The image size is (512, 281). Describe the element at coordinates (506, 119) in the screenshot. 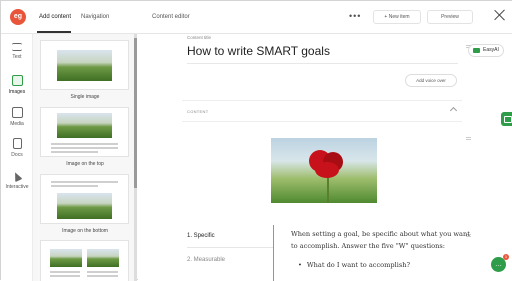

I see `side-panel-tab-icon` at that location.